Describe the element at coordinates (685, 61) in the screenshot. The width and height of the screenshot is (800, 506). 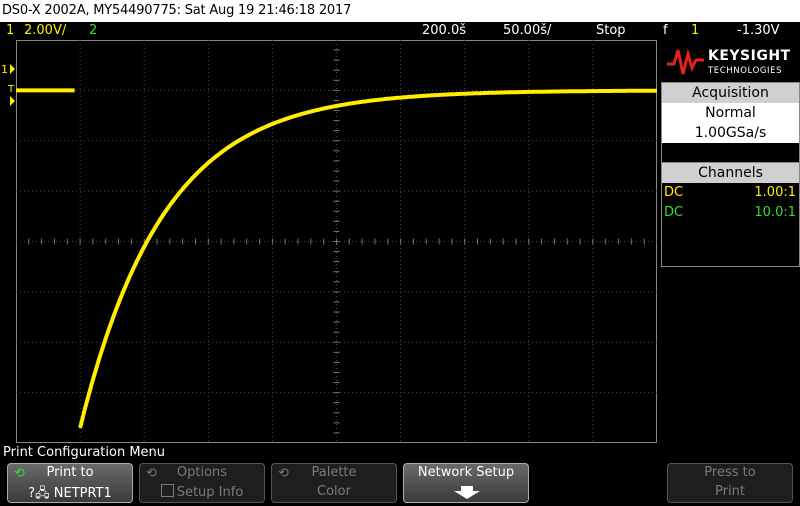
I see `keysight-wave-icon` at that location.